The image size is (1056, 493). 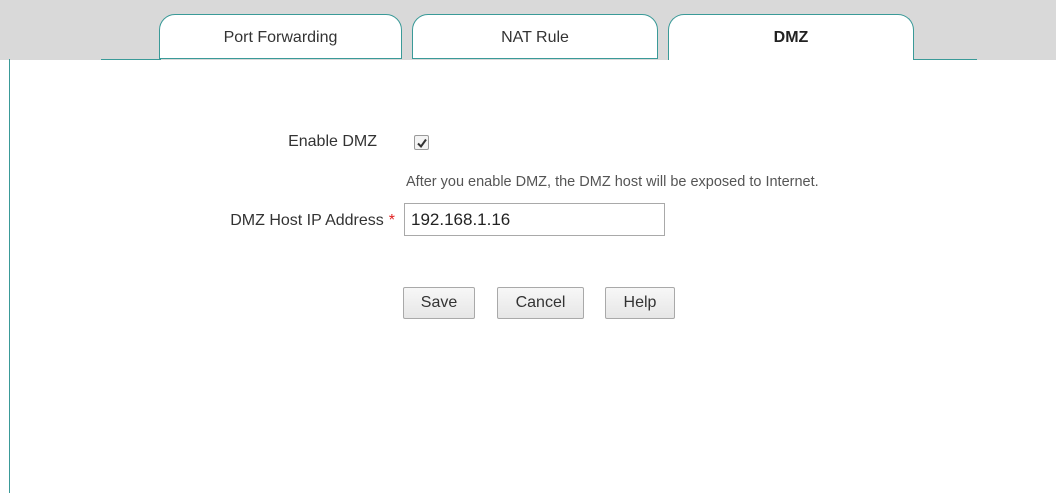 I want to click on host-ip-label: DMZ Host IP Address *, so click(x=312, y=221).